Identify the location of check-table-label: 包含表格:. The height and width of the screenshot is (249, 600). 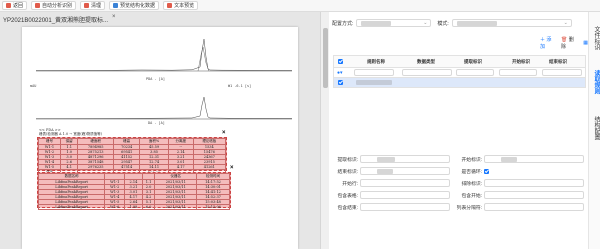
(347, 196).